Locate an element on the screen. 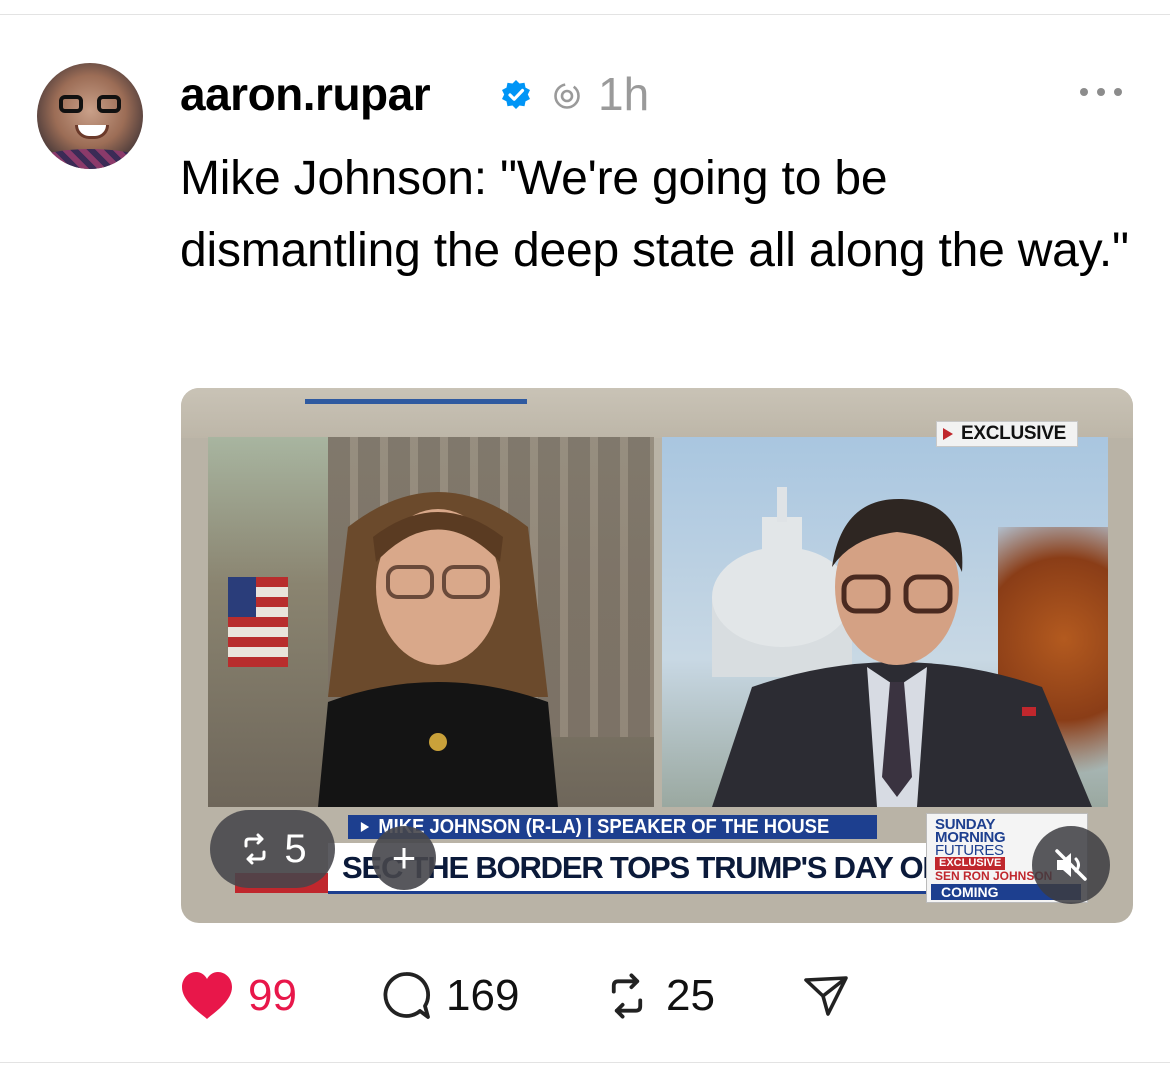 This screenshot has height=1070, width=1170. more-icon is located at coordinates (1101, 94).